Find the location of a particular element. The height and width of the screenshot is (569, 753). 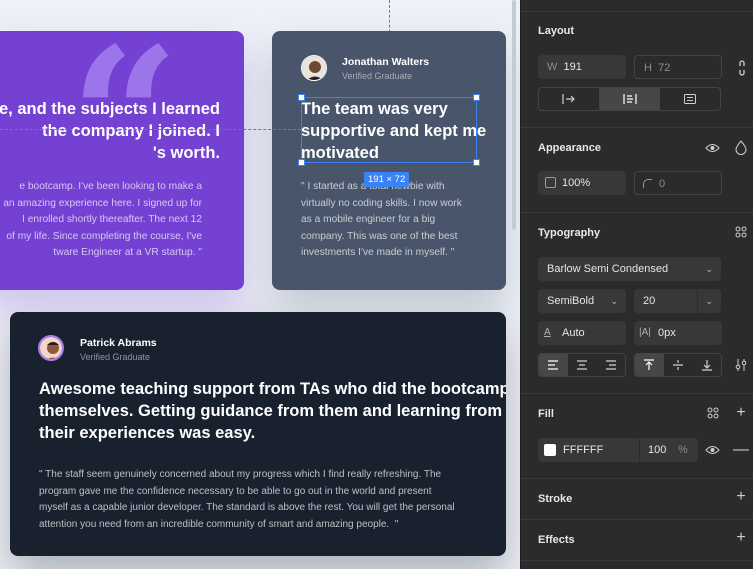

align-middle-icon is located at coordinates (678, 365).